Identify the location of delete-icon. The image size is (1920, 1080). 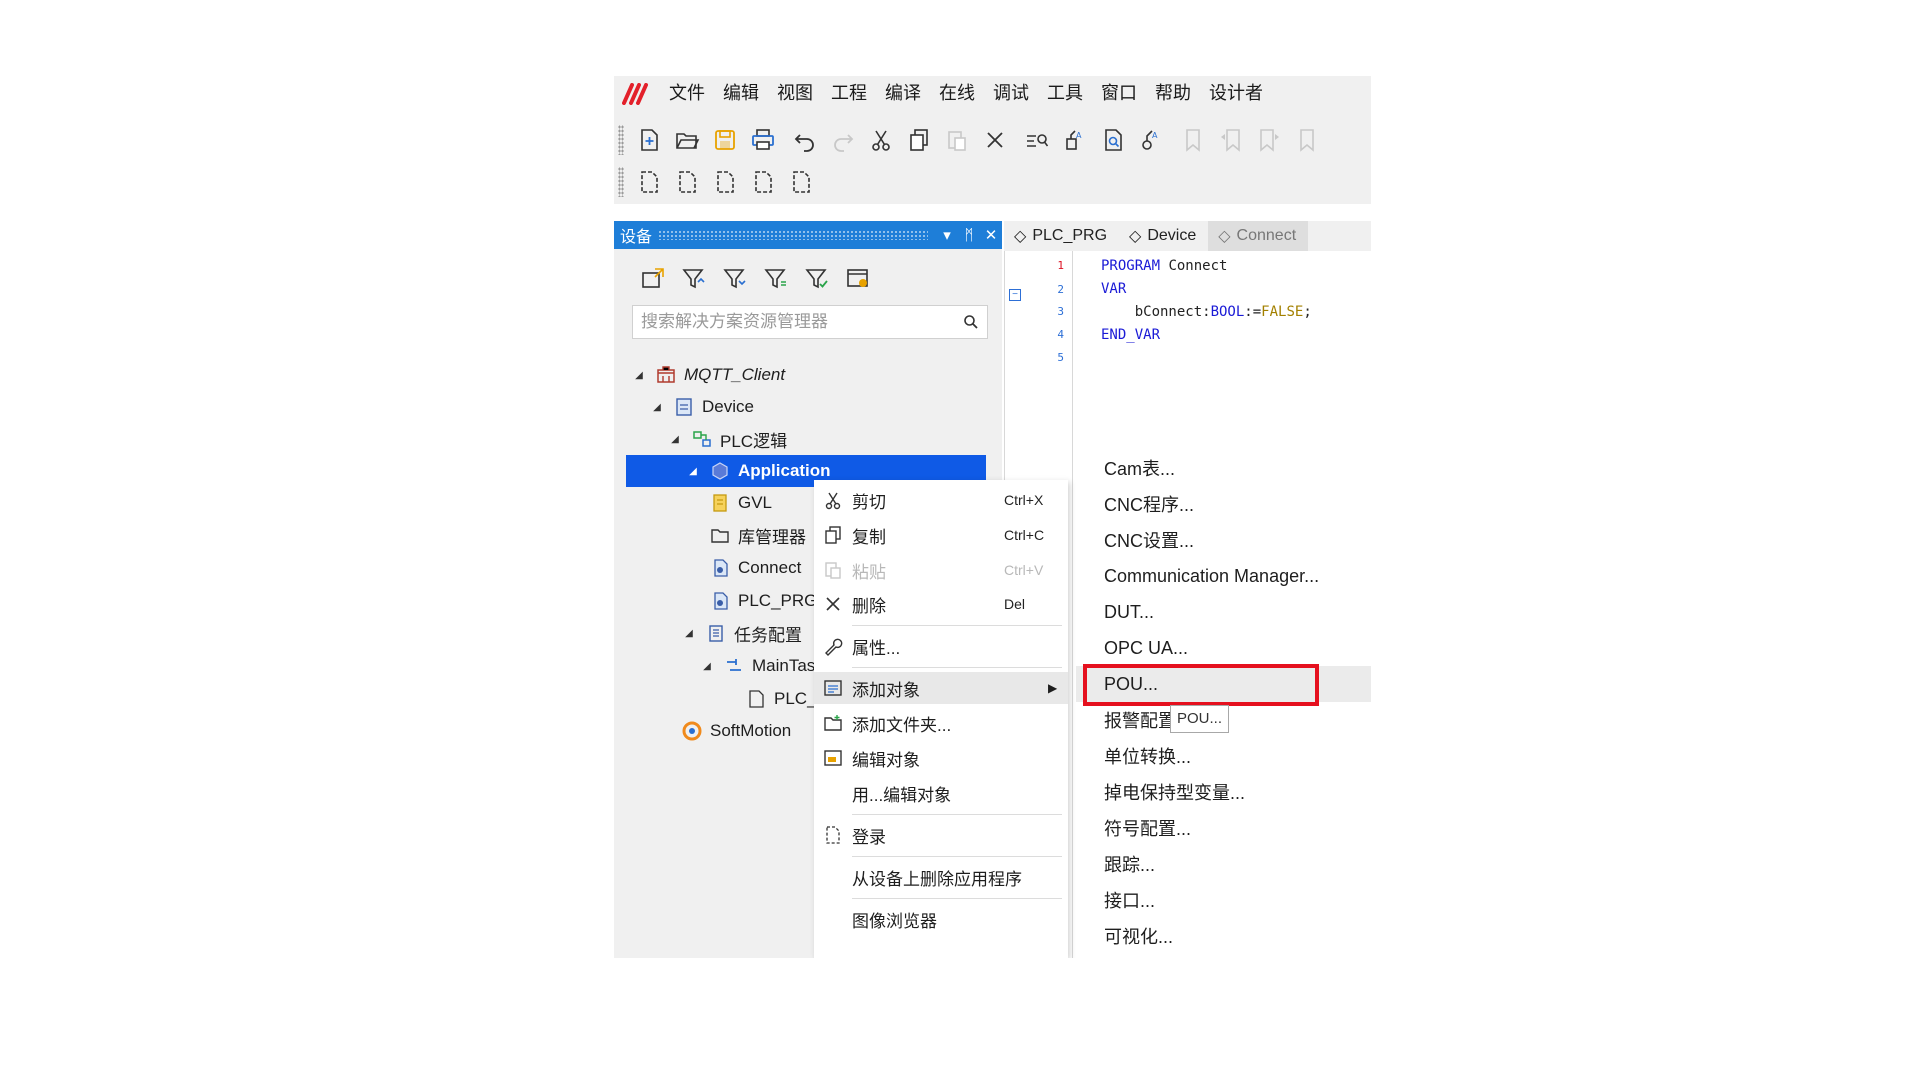
(995, 140).